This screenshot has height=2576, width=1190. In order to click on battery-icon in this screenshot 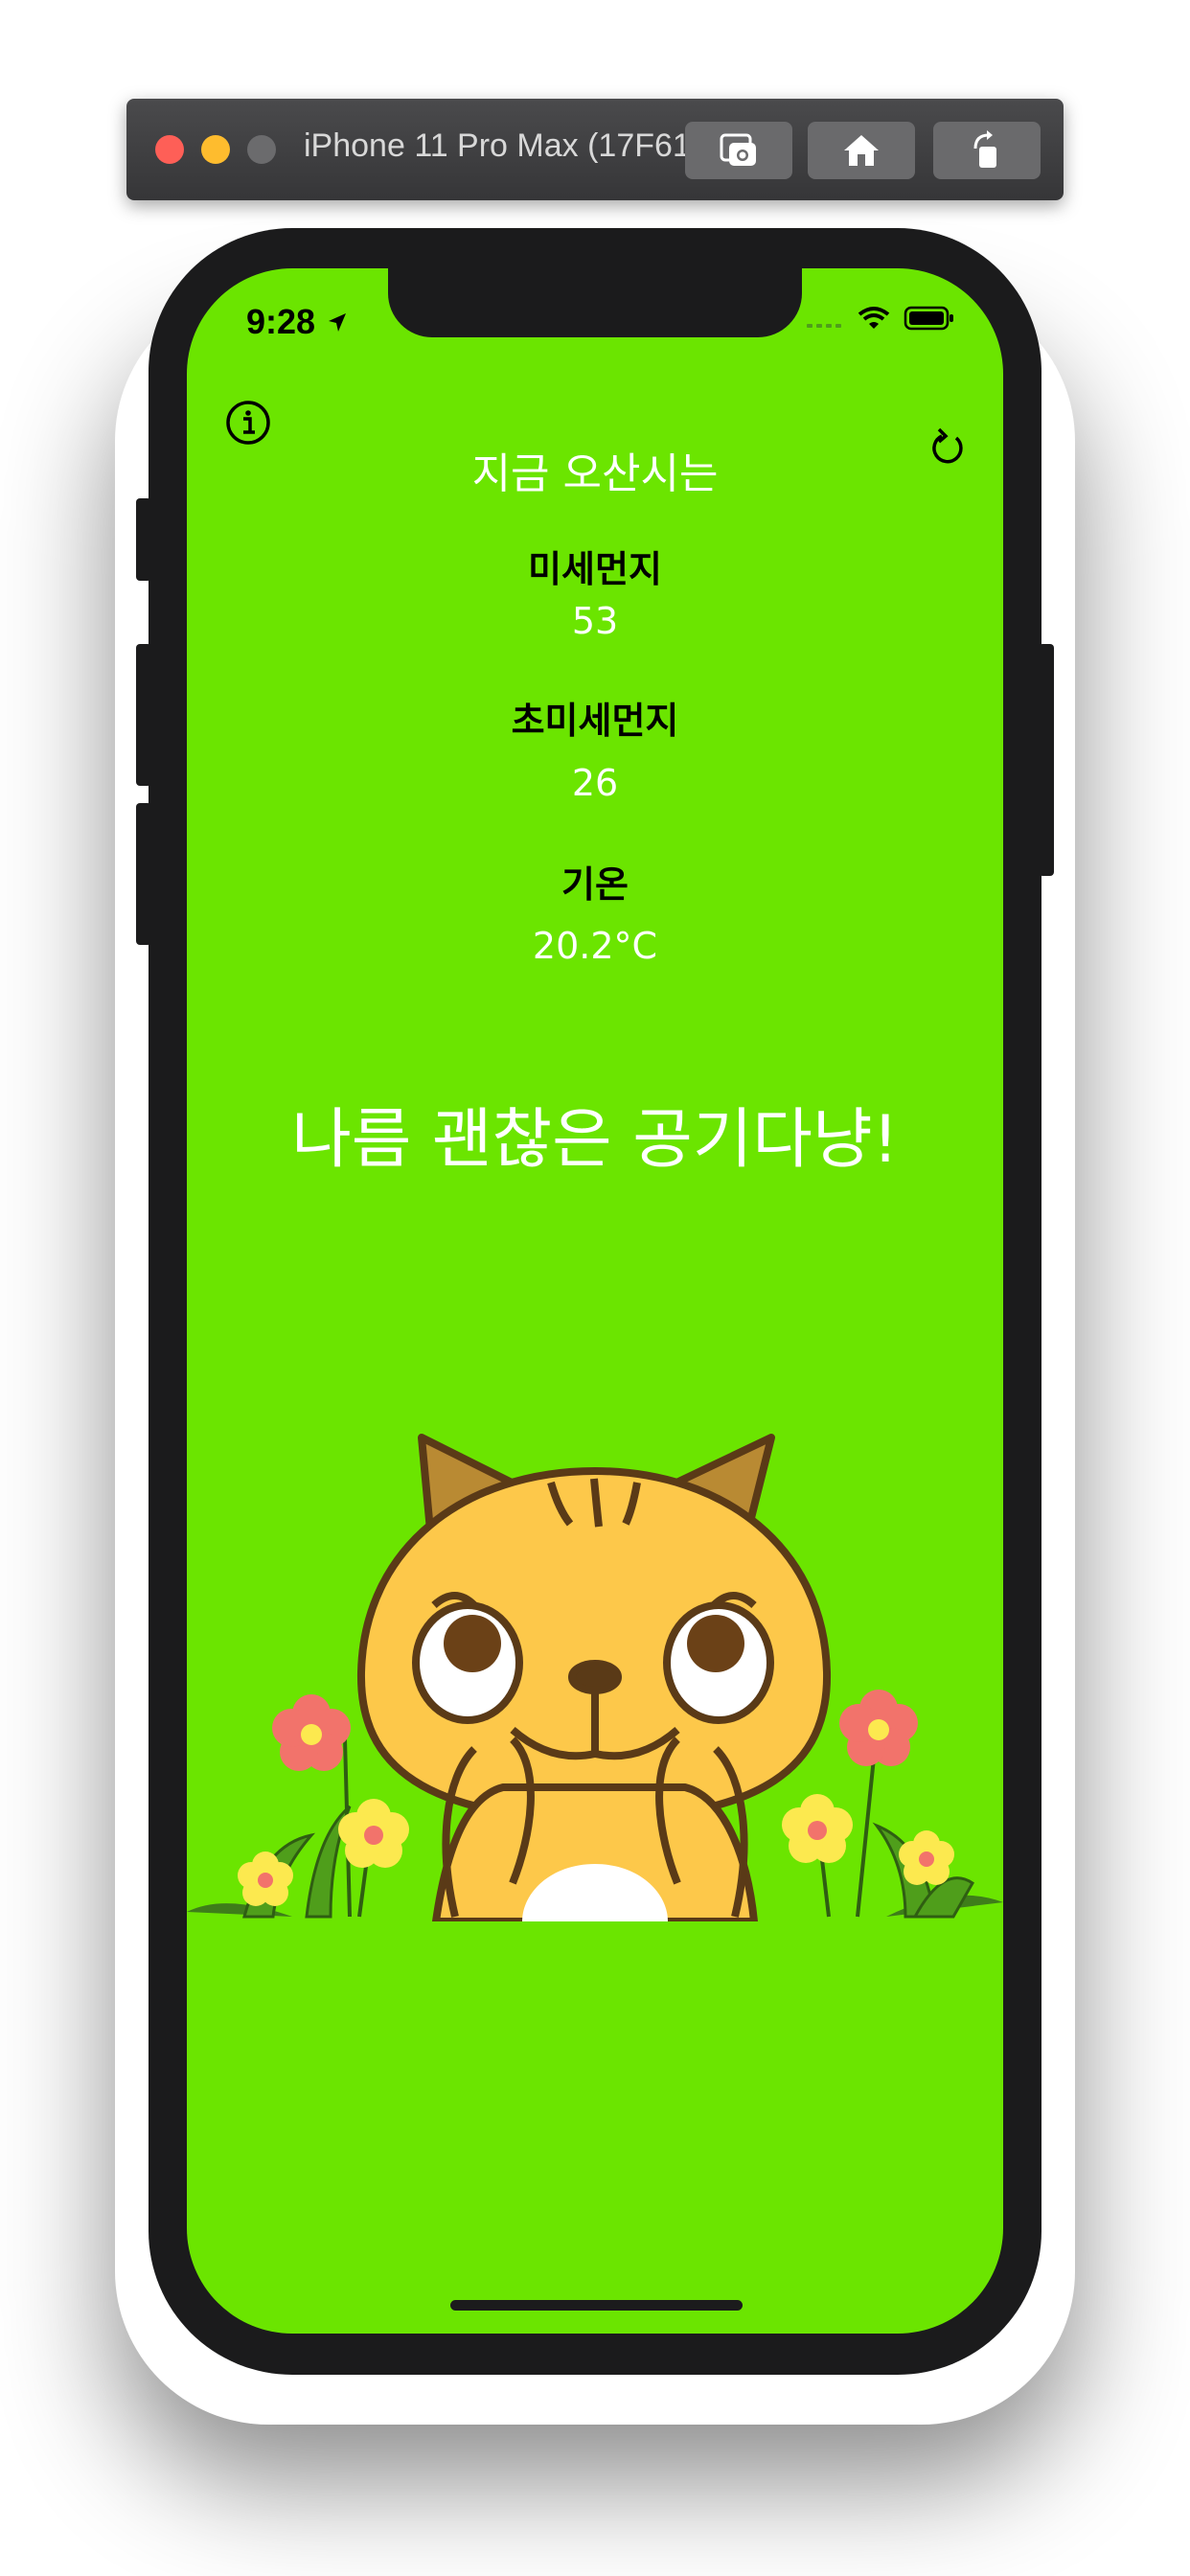, I will do `click(929, 318)`.